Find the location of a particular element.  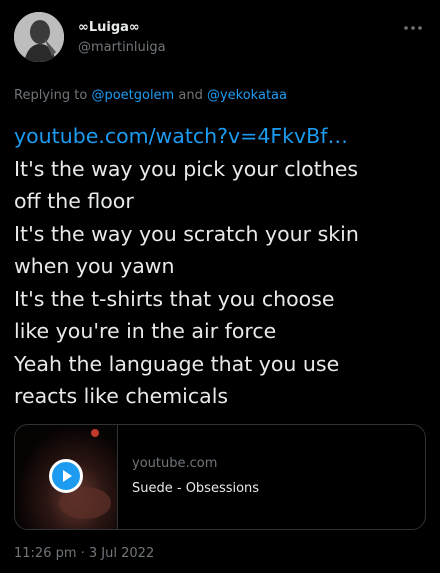

tweet-line: It's the t-shirts that you choose is located at coordinates (174, 298).